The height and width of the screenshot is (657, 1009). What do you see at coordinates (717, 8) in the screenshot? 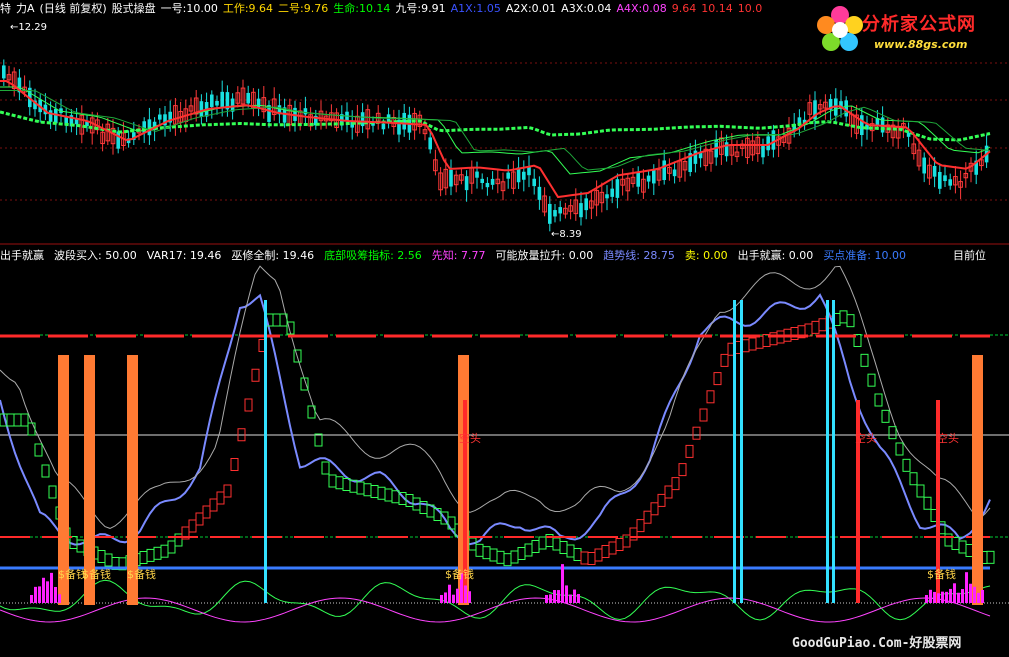
I see `top-indicator-10: 10.14` at bounding box center [717, 8].